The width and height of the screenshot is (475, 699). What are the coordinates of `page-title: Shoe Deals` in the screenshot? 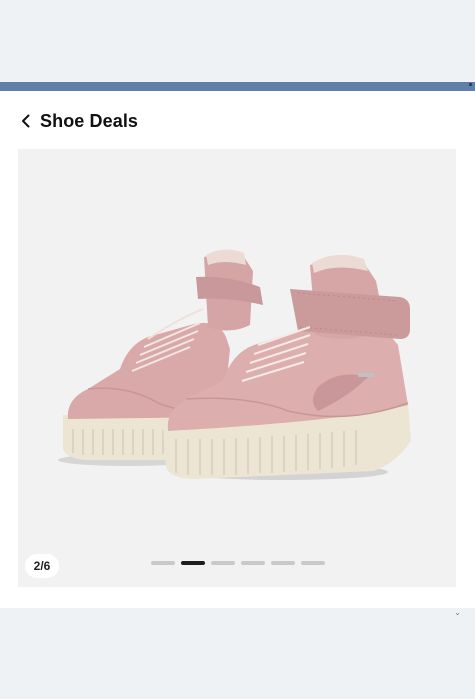 It's located at (89, 120).